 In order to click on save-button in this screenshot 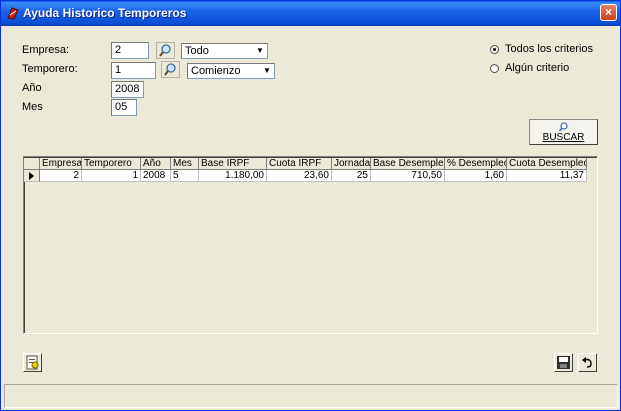, I will do `click(563, 362)`.